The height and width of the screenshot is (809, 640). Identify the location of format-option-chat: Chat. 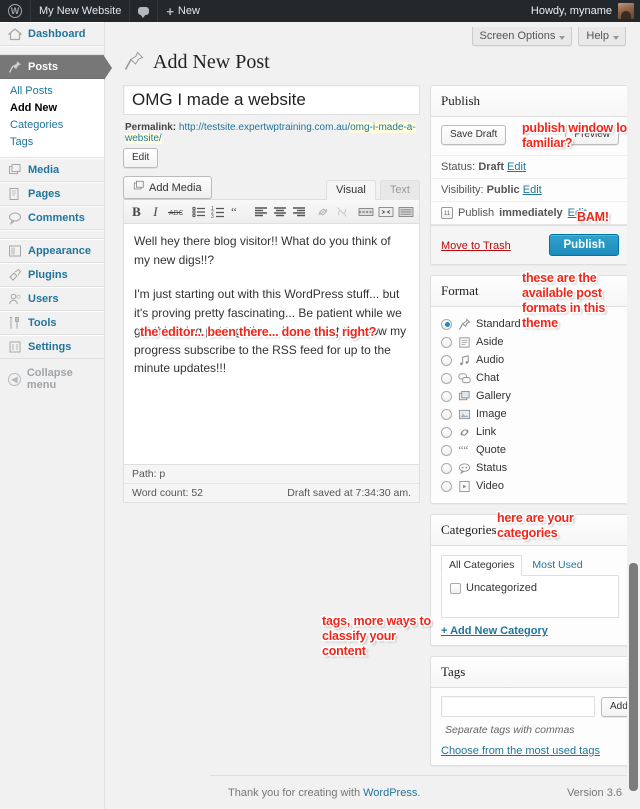
(530, 378).